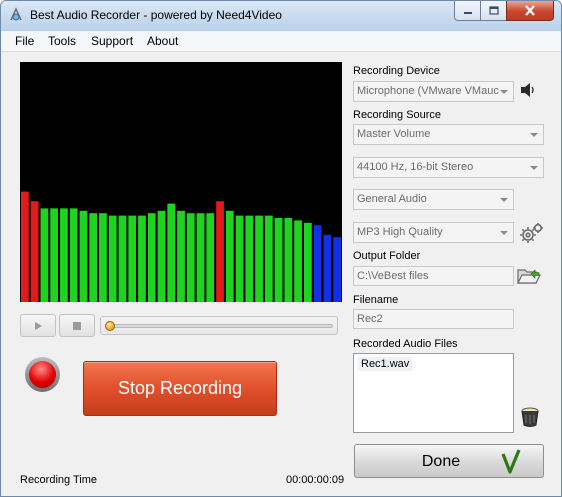  I want to click on list-item: Rec1.wav, so click(385, 364).